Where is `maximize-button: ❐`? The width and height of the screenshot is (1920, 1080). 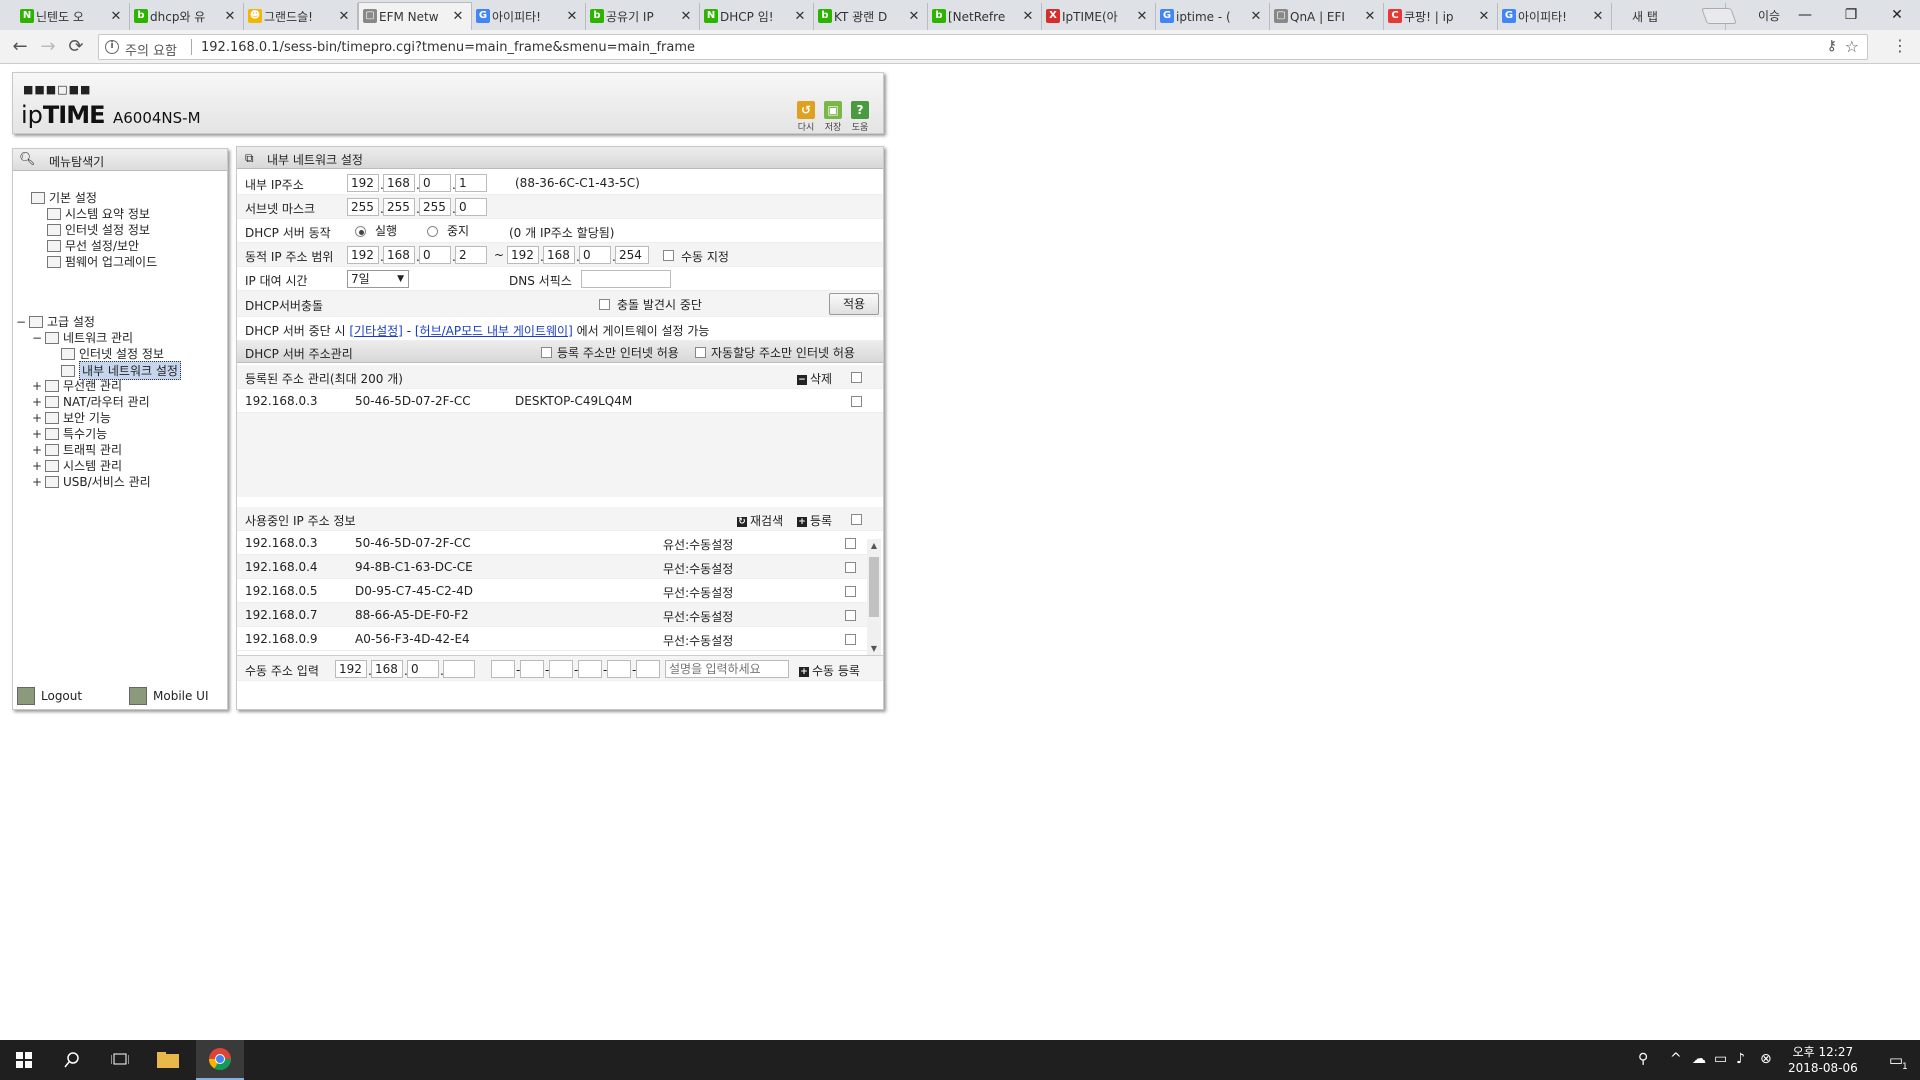 maximize-button: ❐ is located at coordinates (1851, 15).